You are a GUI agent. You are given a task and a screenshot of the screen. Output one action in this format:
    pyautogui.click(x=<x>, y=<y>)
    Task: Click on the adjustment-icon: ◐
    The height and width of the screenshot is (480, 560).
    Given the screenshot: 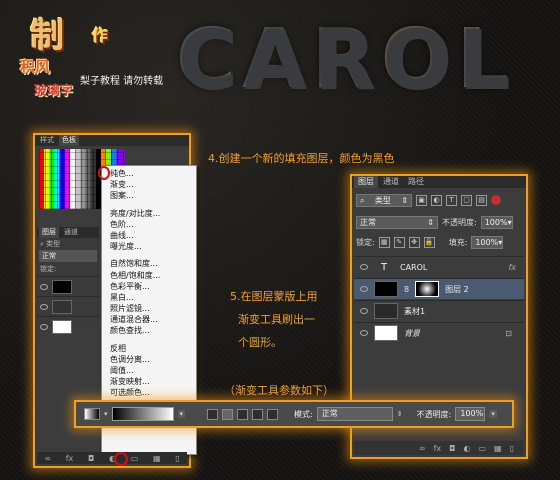 What is the action you would take?
    pyautogui.click(x=466, y=448)
    